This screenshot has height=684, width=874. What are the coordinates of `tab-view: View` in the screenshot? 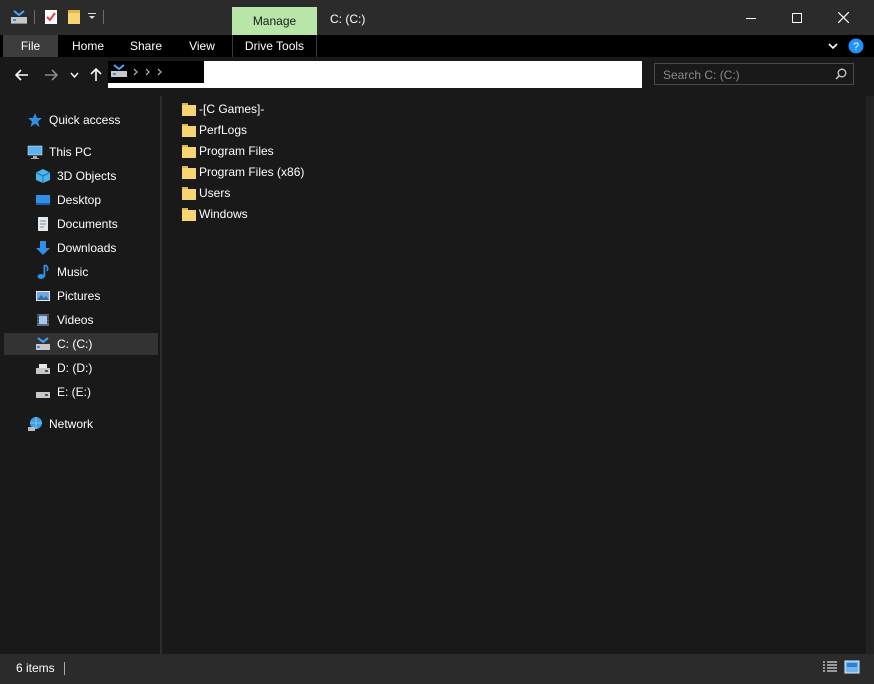 It's located at (202, 46).